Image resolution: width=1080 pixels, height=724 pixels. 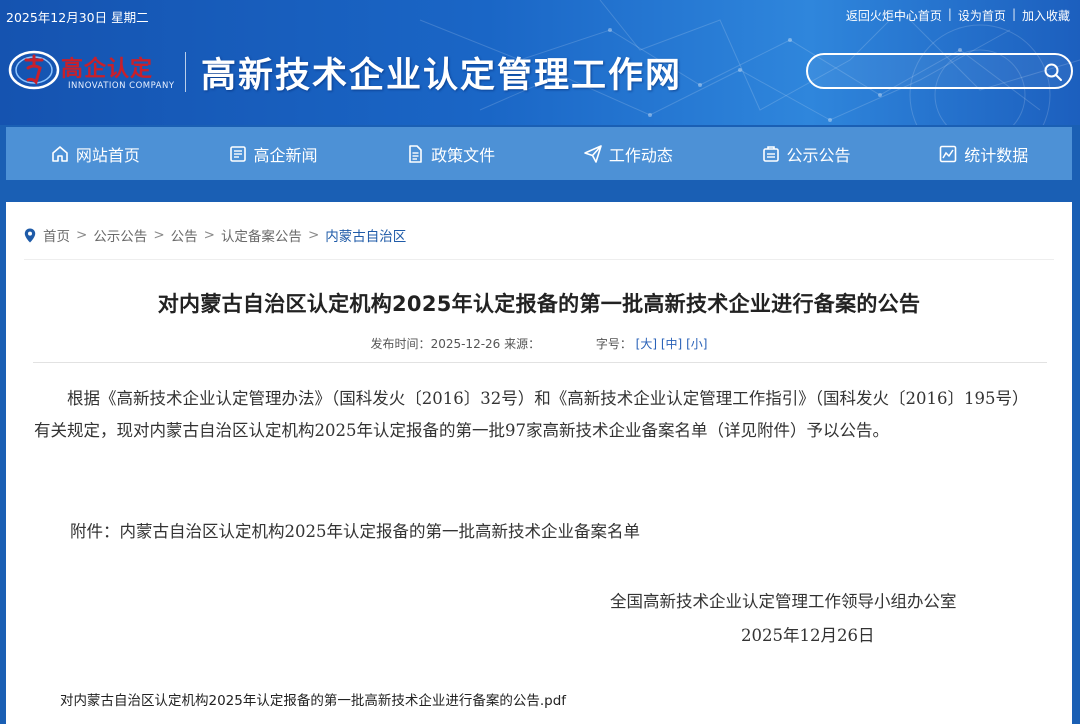 What do you see at coordinates (671, 344) in the screenshot?
I see `font-size-medium: [中]` at bounding box center [671, 344].